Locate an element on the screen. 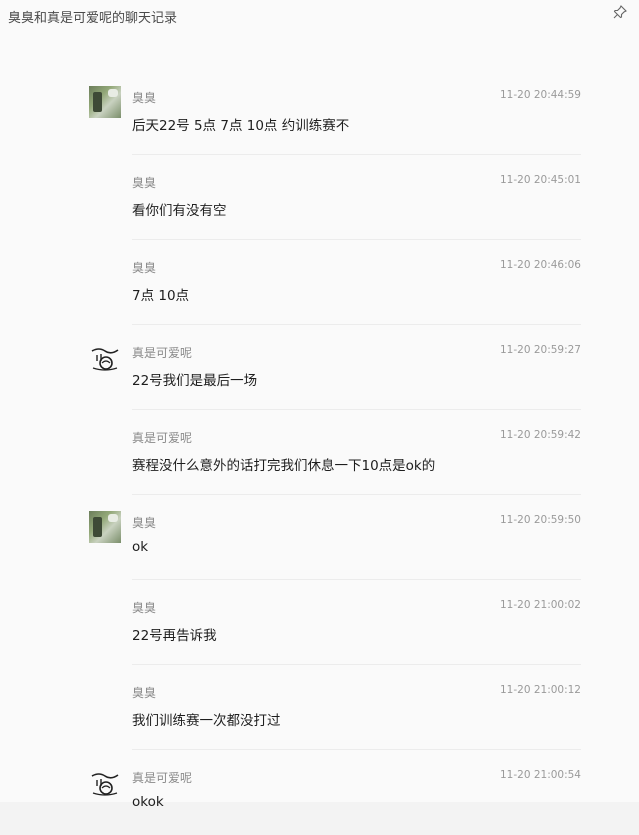  message-text: 7点 10点 is located at coordinates (161, 296).